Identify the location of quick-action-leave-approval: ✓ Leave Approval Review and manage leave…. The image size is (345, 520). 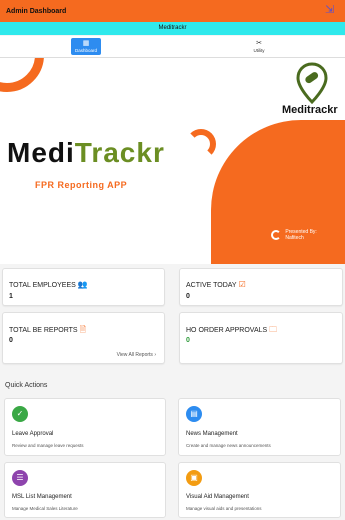
(85, 427).